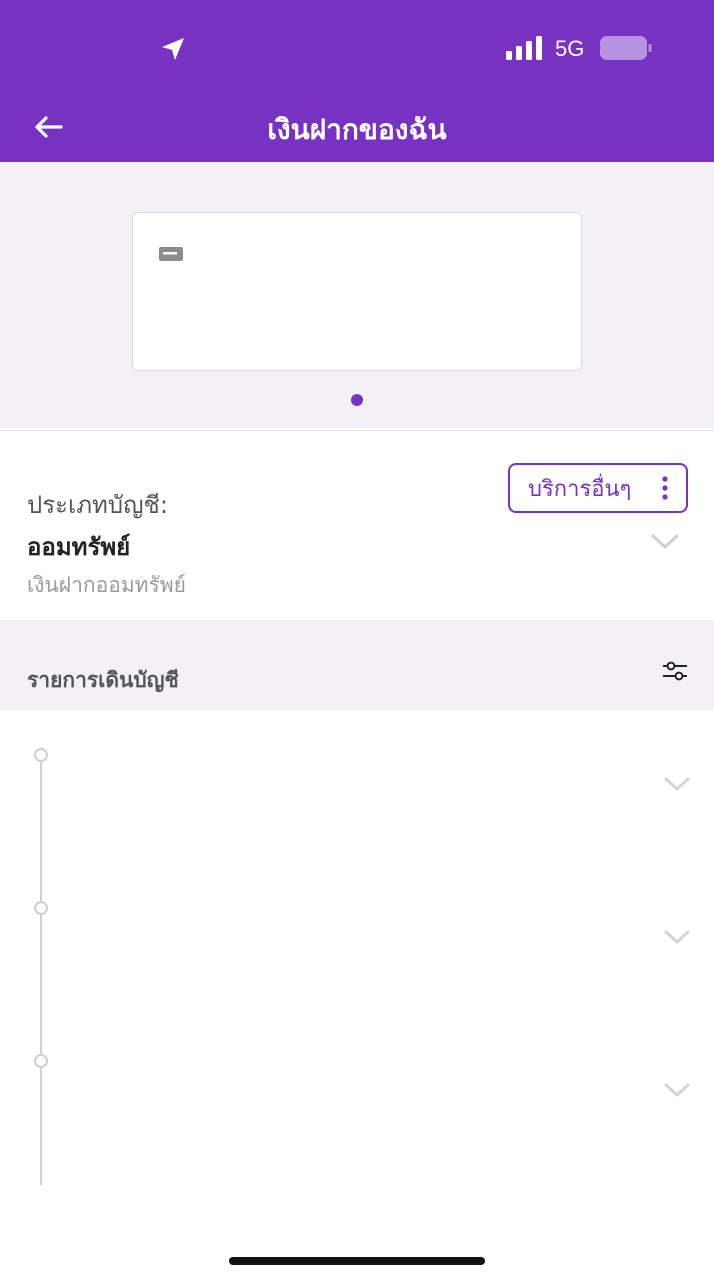 The image size is (714, 1280). I want to click on battery-icon, so click(626, 48).